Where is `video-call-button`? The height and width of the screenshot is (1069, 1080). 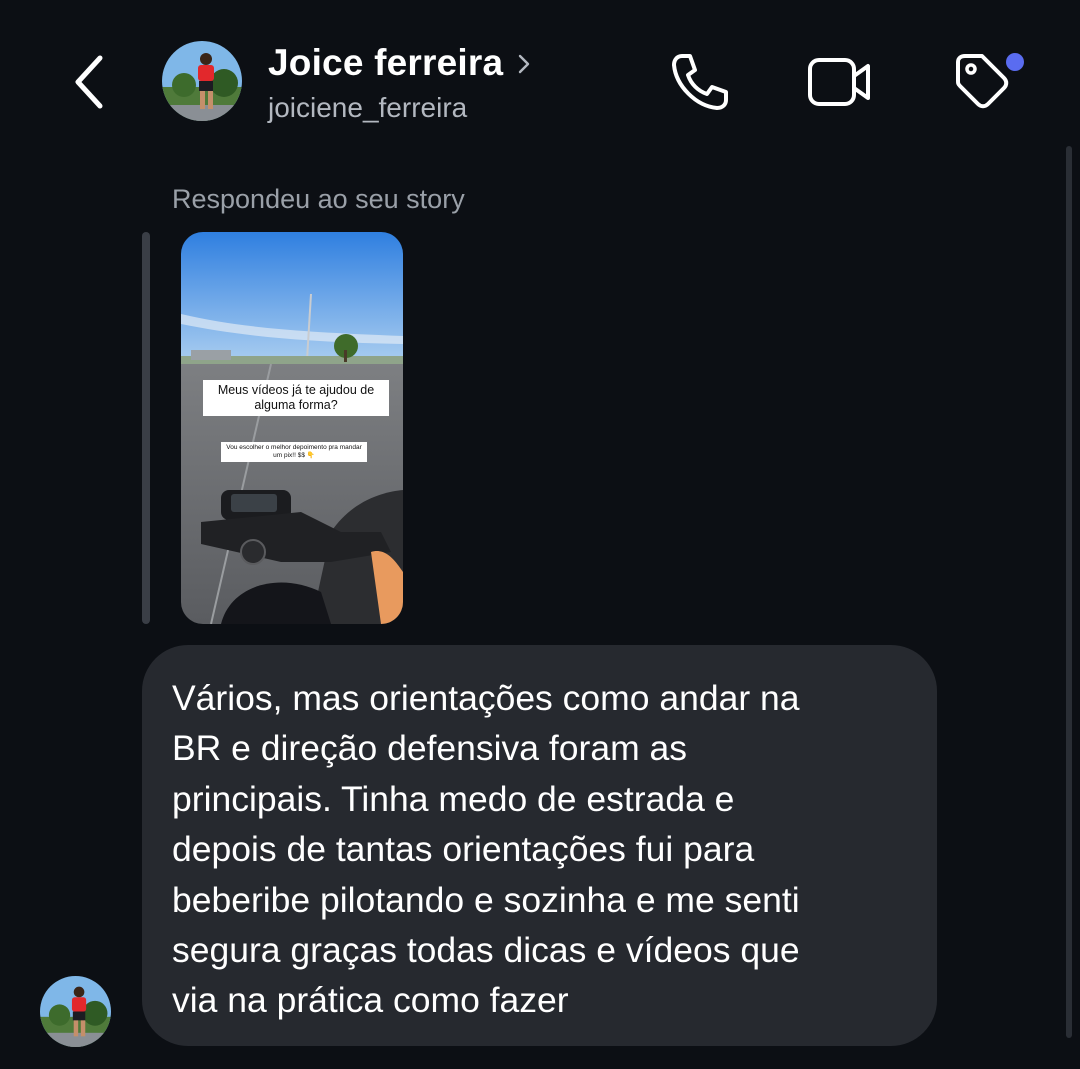 video-call-button is located at coordinates (841, 82).